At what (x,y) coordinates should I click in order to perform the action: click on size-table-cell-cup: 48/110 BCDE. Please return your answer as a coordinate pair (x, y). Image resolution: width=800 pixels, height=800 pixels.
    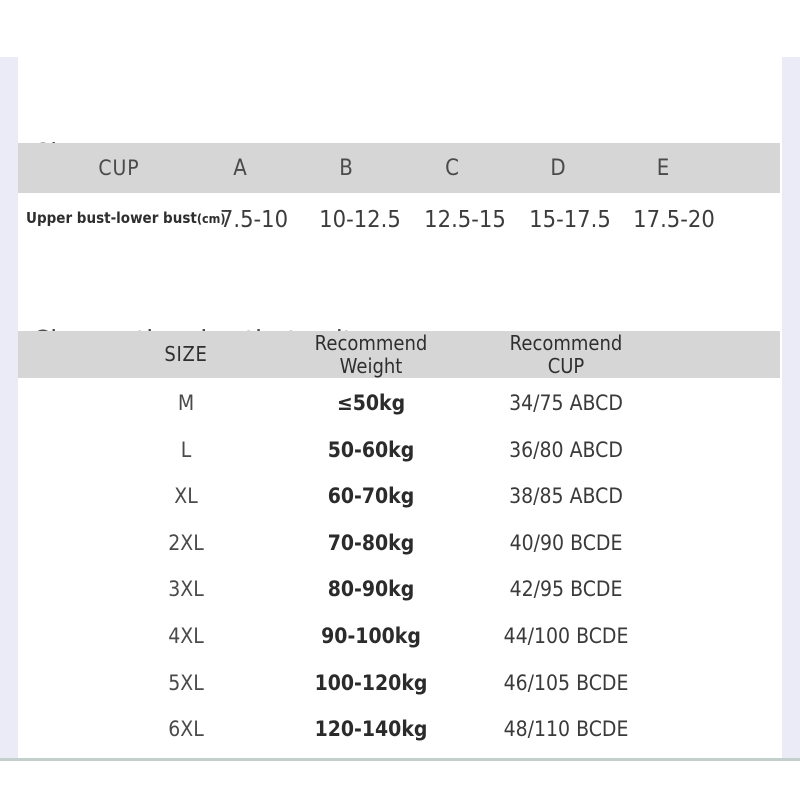
    Looking at the image, I should click on (566, 729).